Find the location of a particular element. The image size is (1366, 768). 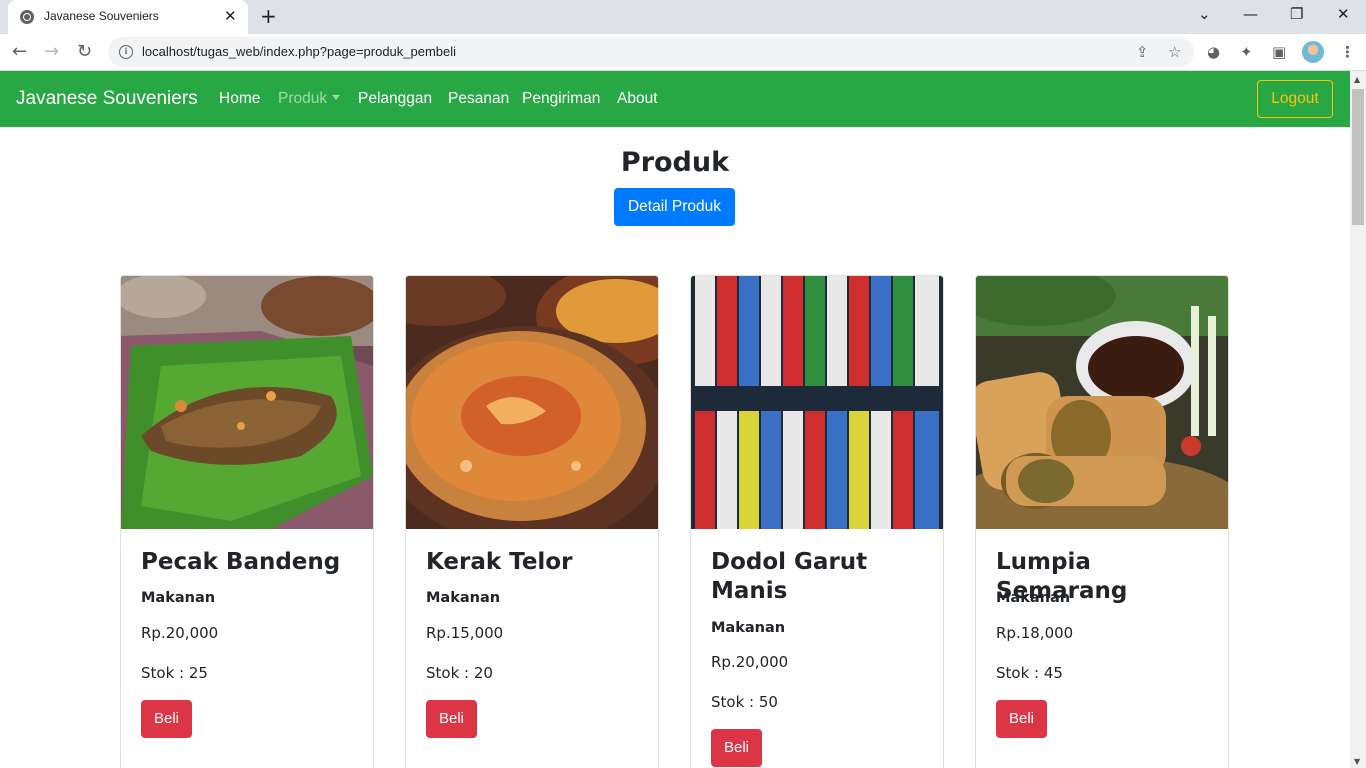

nav-link-pelanggan: Pelanggan is located at coordinates (395, 99).